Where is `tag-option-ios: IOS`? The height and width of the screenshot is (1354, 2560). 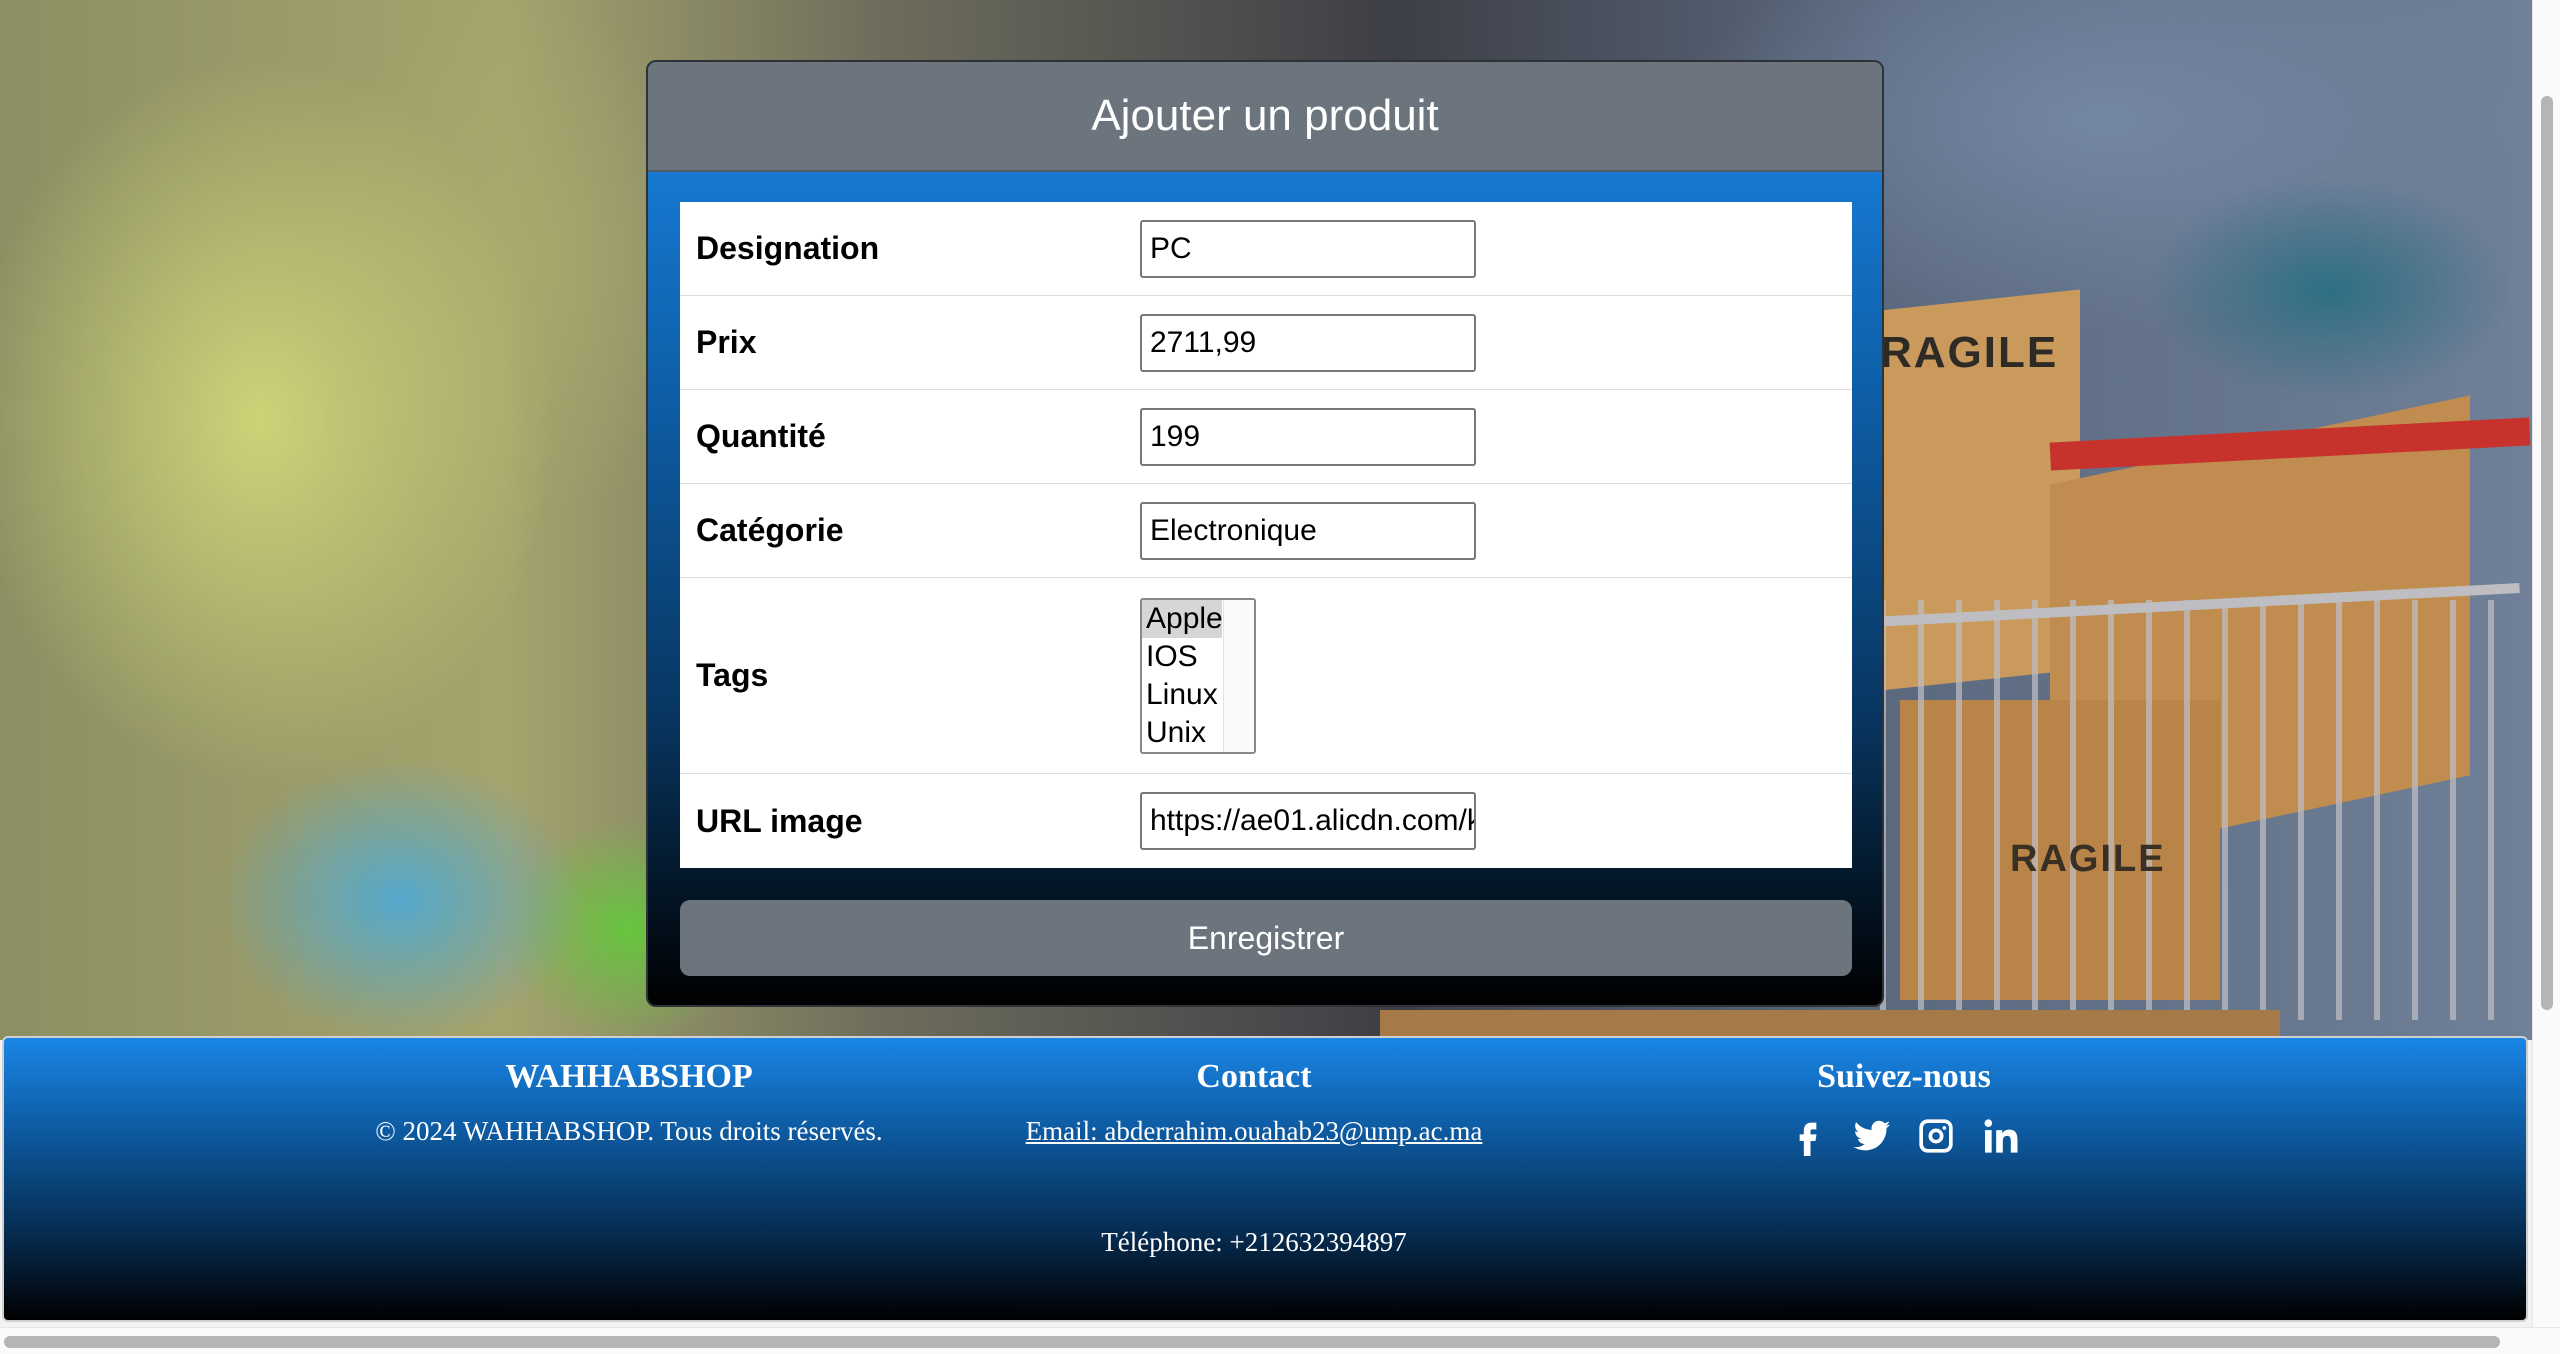 tag-option-ios: IOS is located at coordinates (1182, 657).